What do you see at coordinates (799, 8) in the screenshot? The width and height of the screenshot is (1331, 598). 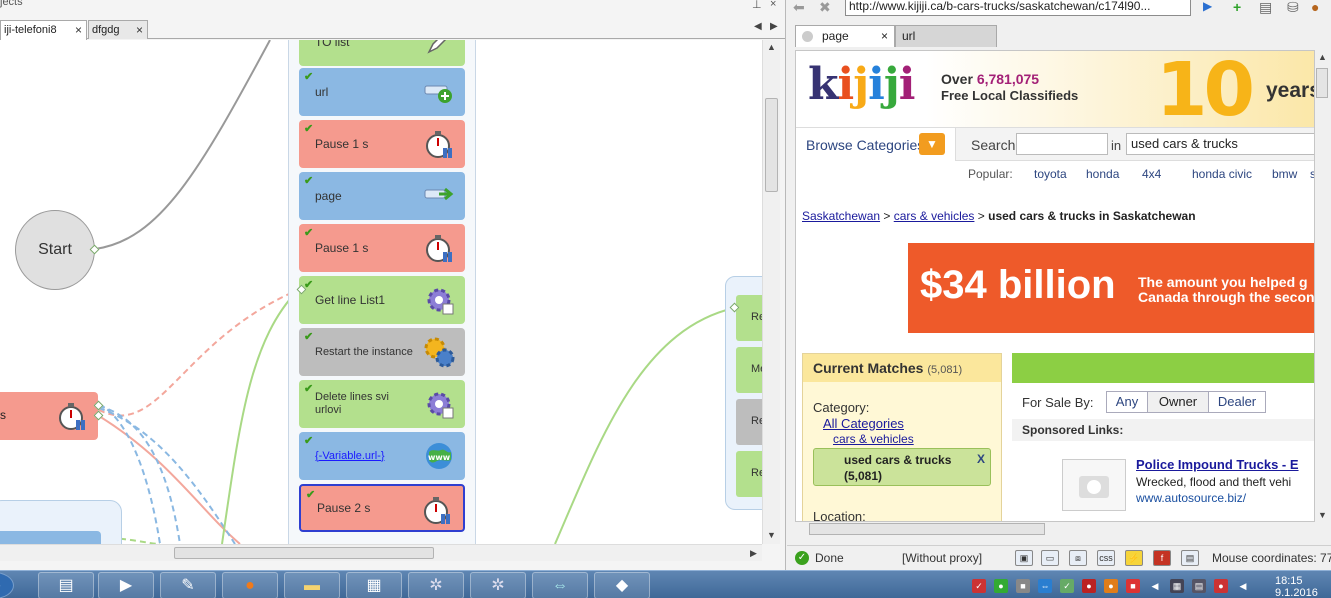 I see `back-icon: ⬅` at bounding box center [799, 8].